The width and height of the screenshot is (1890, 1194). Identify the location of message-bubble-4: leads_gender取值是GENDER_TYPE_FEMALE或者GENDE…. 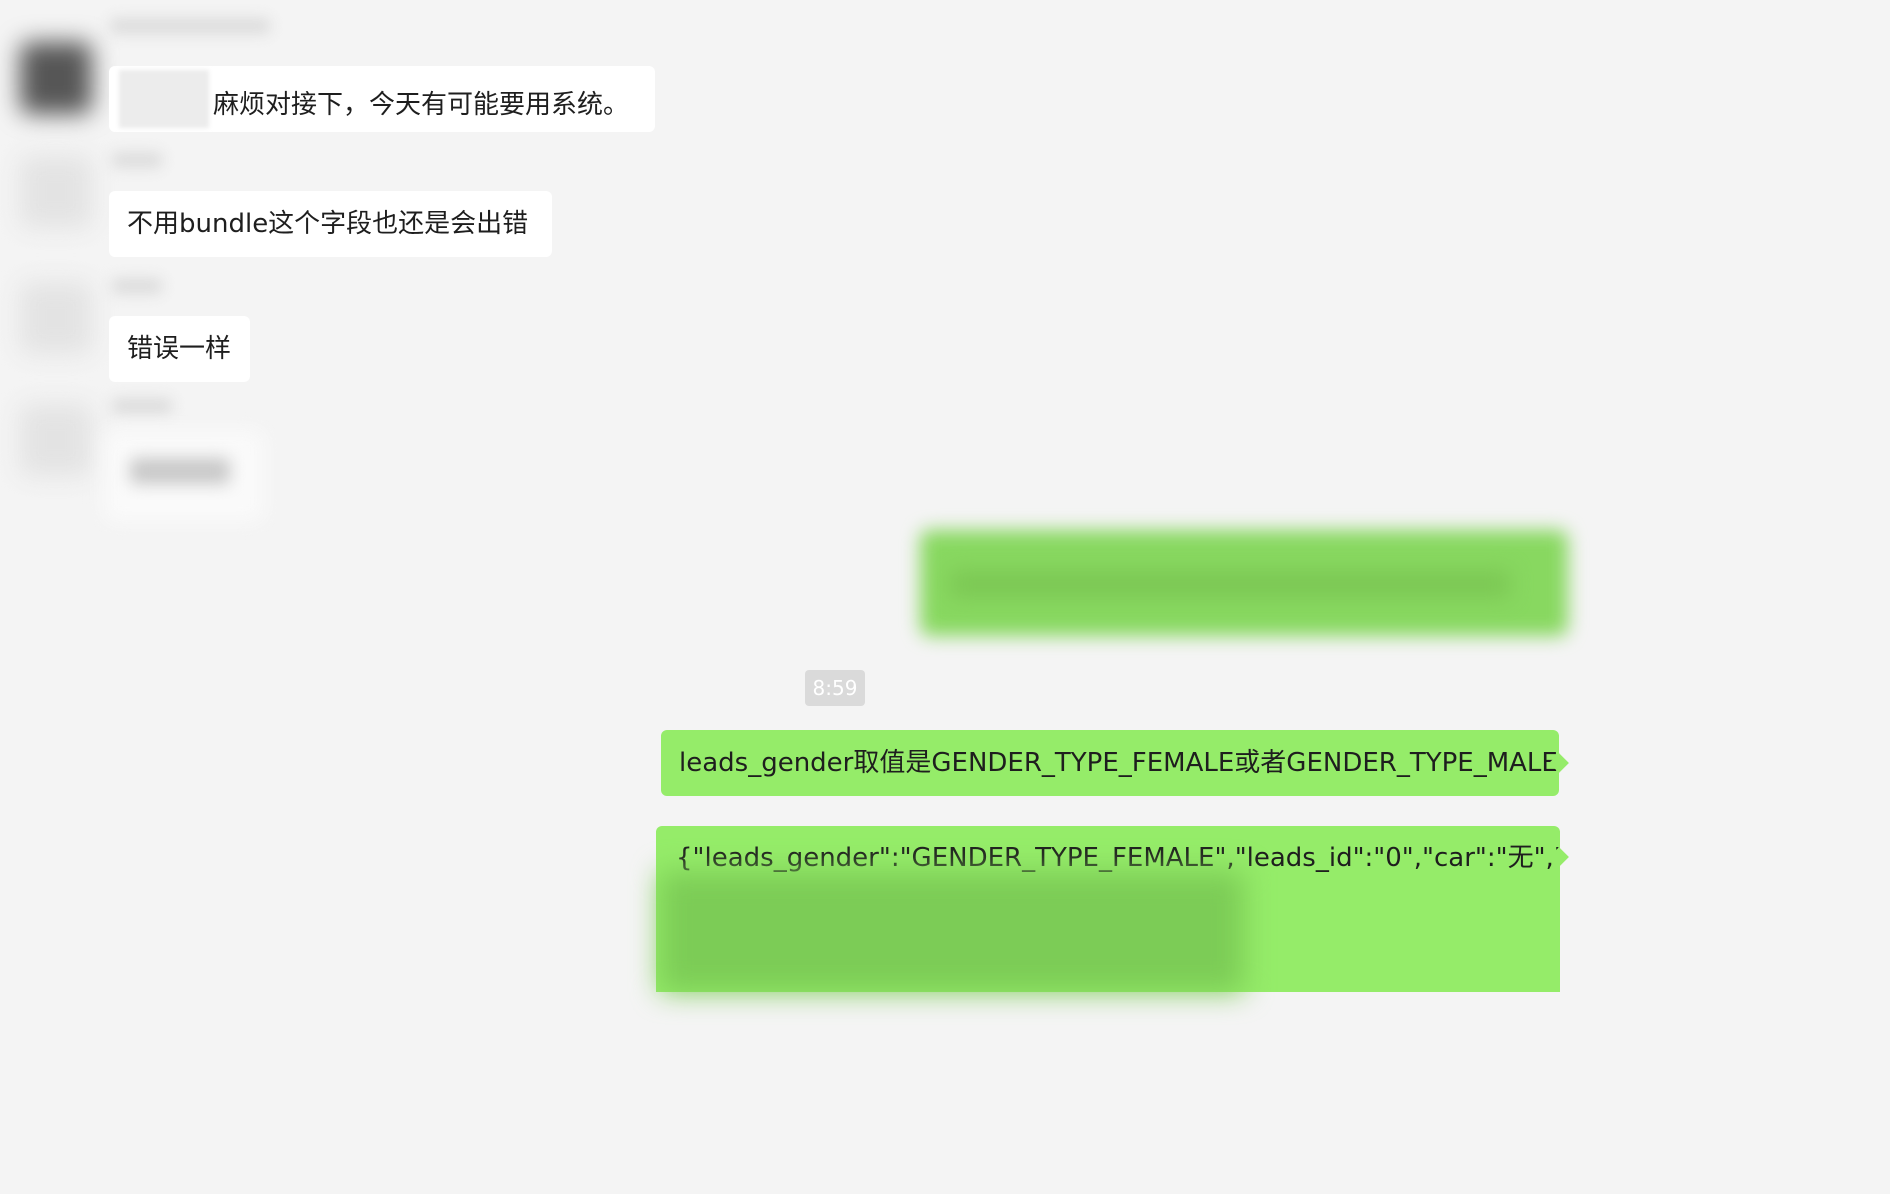
(1110, 763).